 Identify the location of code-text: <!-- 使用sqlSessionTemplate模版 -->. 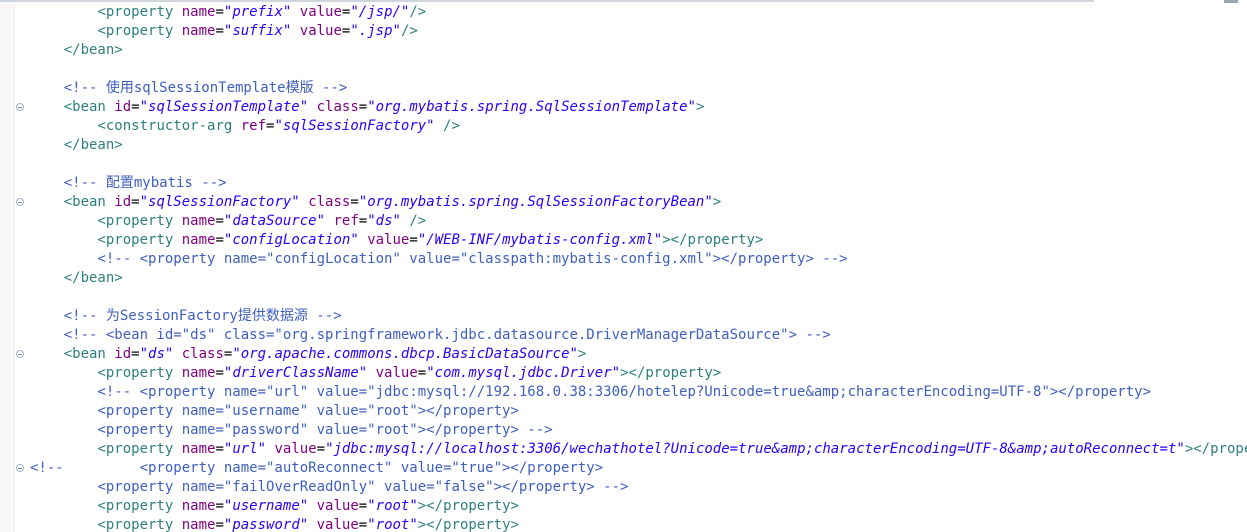
(205, 88).